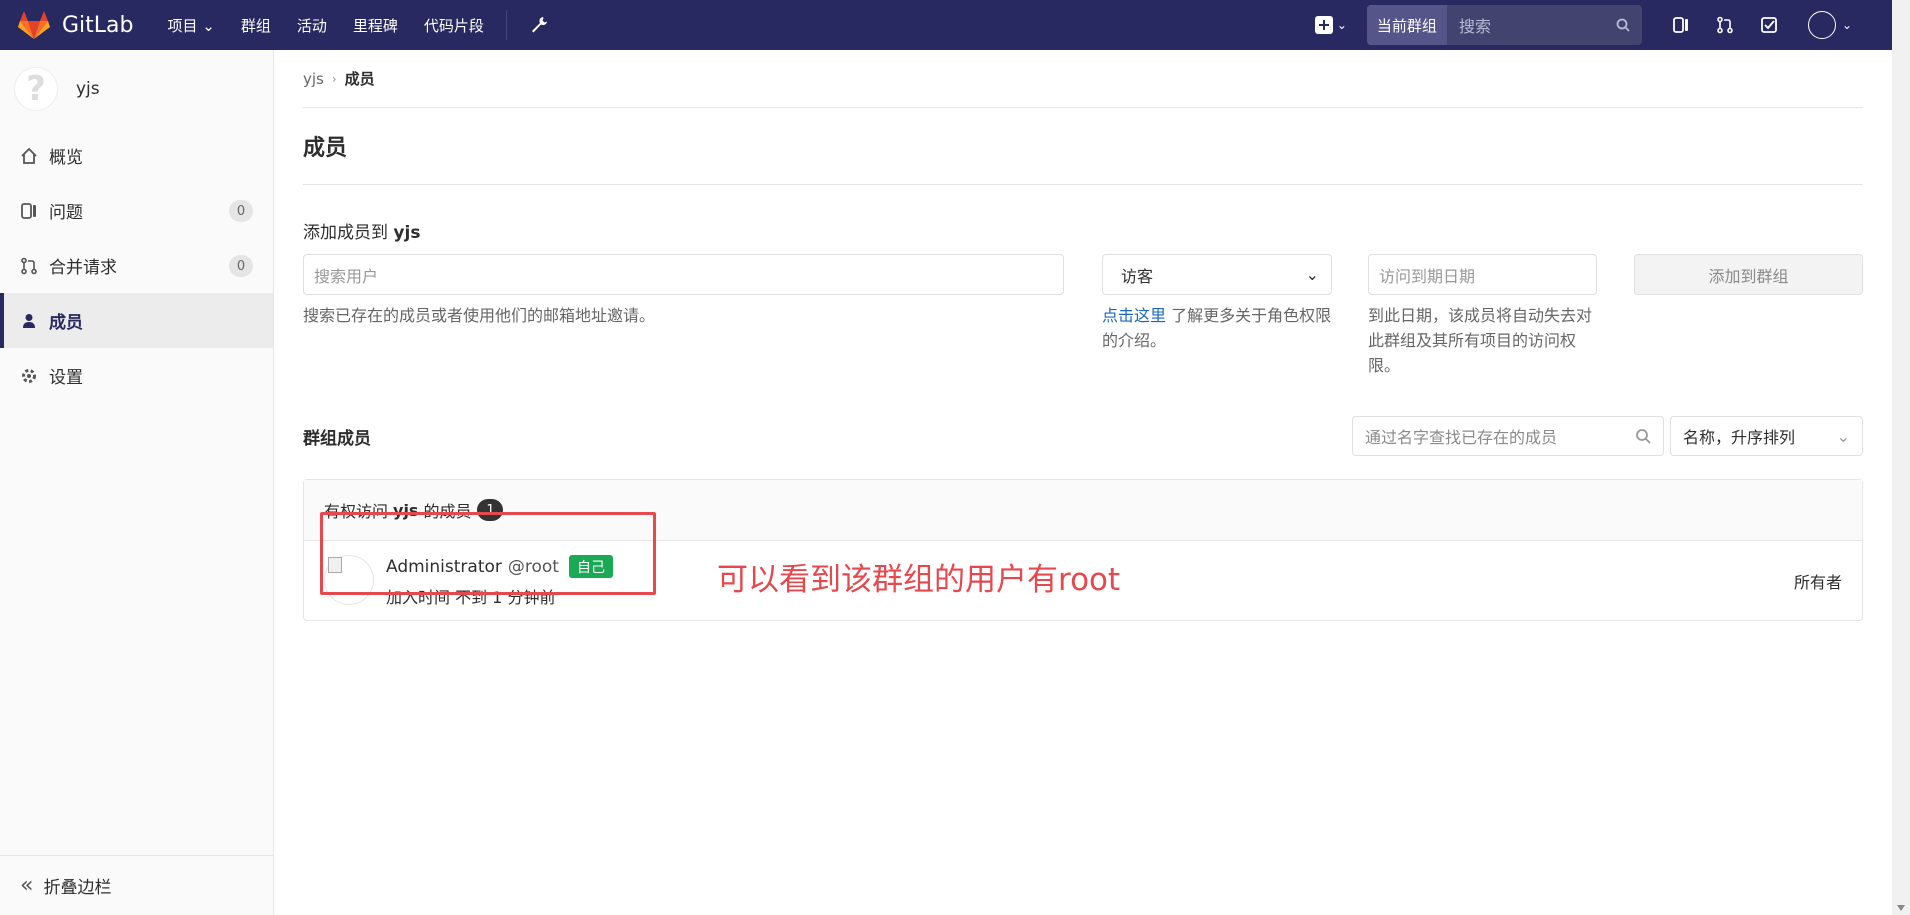 This screenshot has width=1910, height=915. What do you see at coordinates (83, 268) in the screenshot?
I see `sidebar-item-label: 合并请求` at bounding box center [83, 268].